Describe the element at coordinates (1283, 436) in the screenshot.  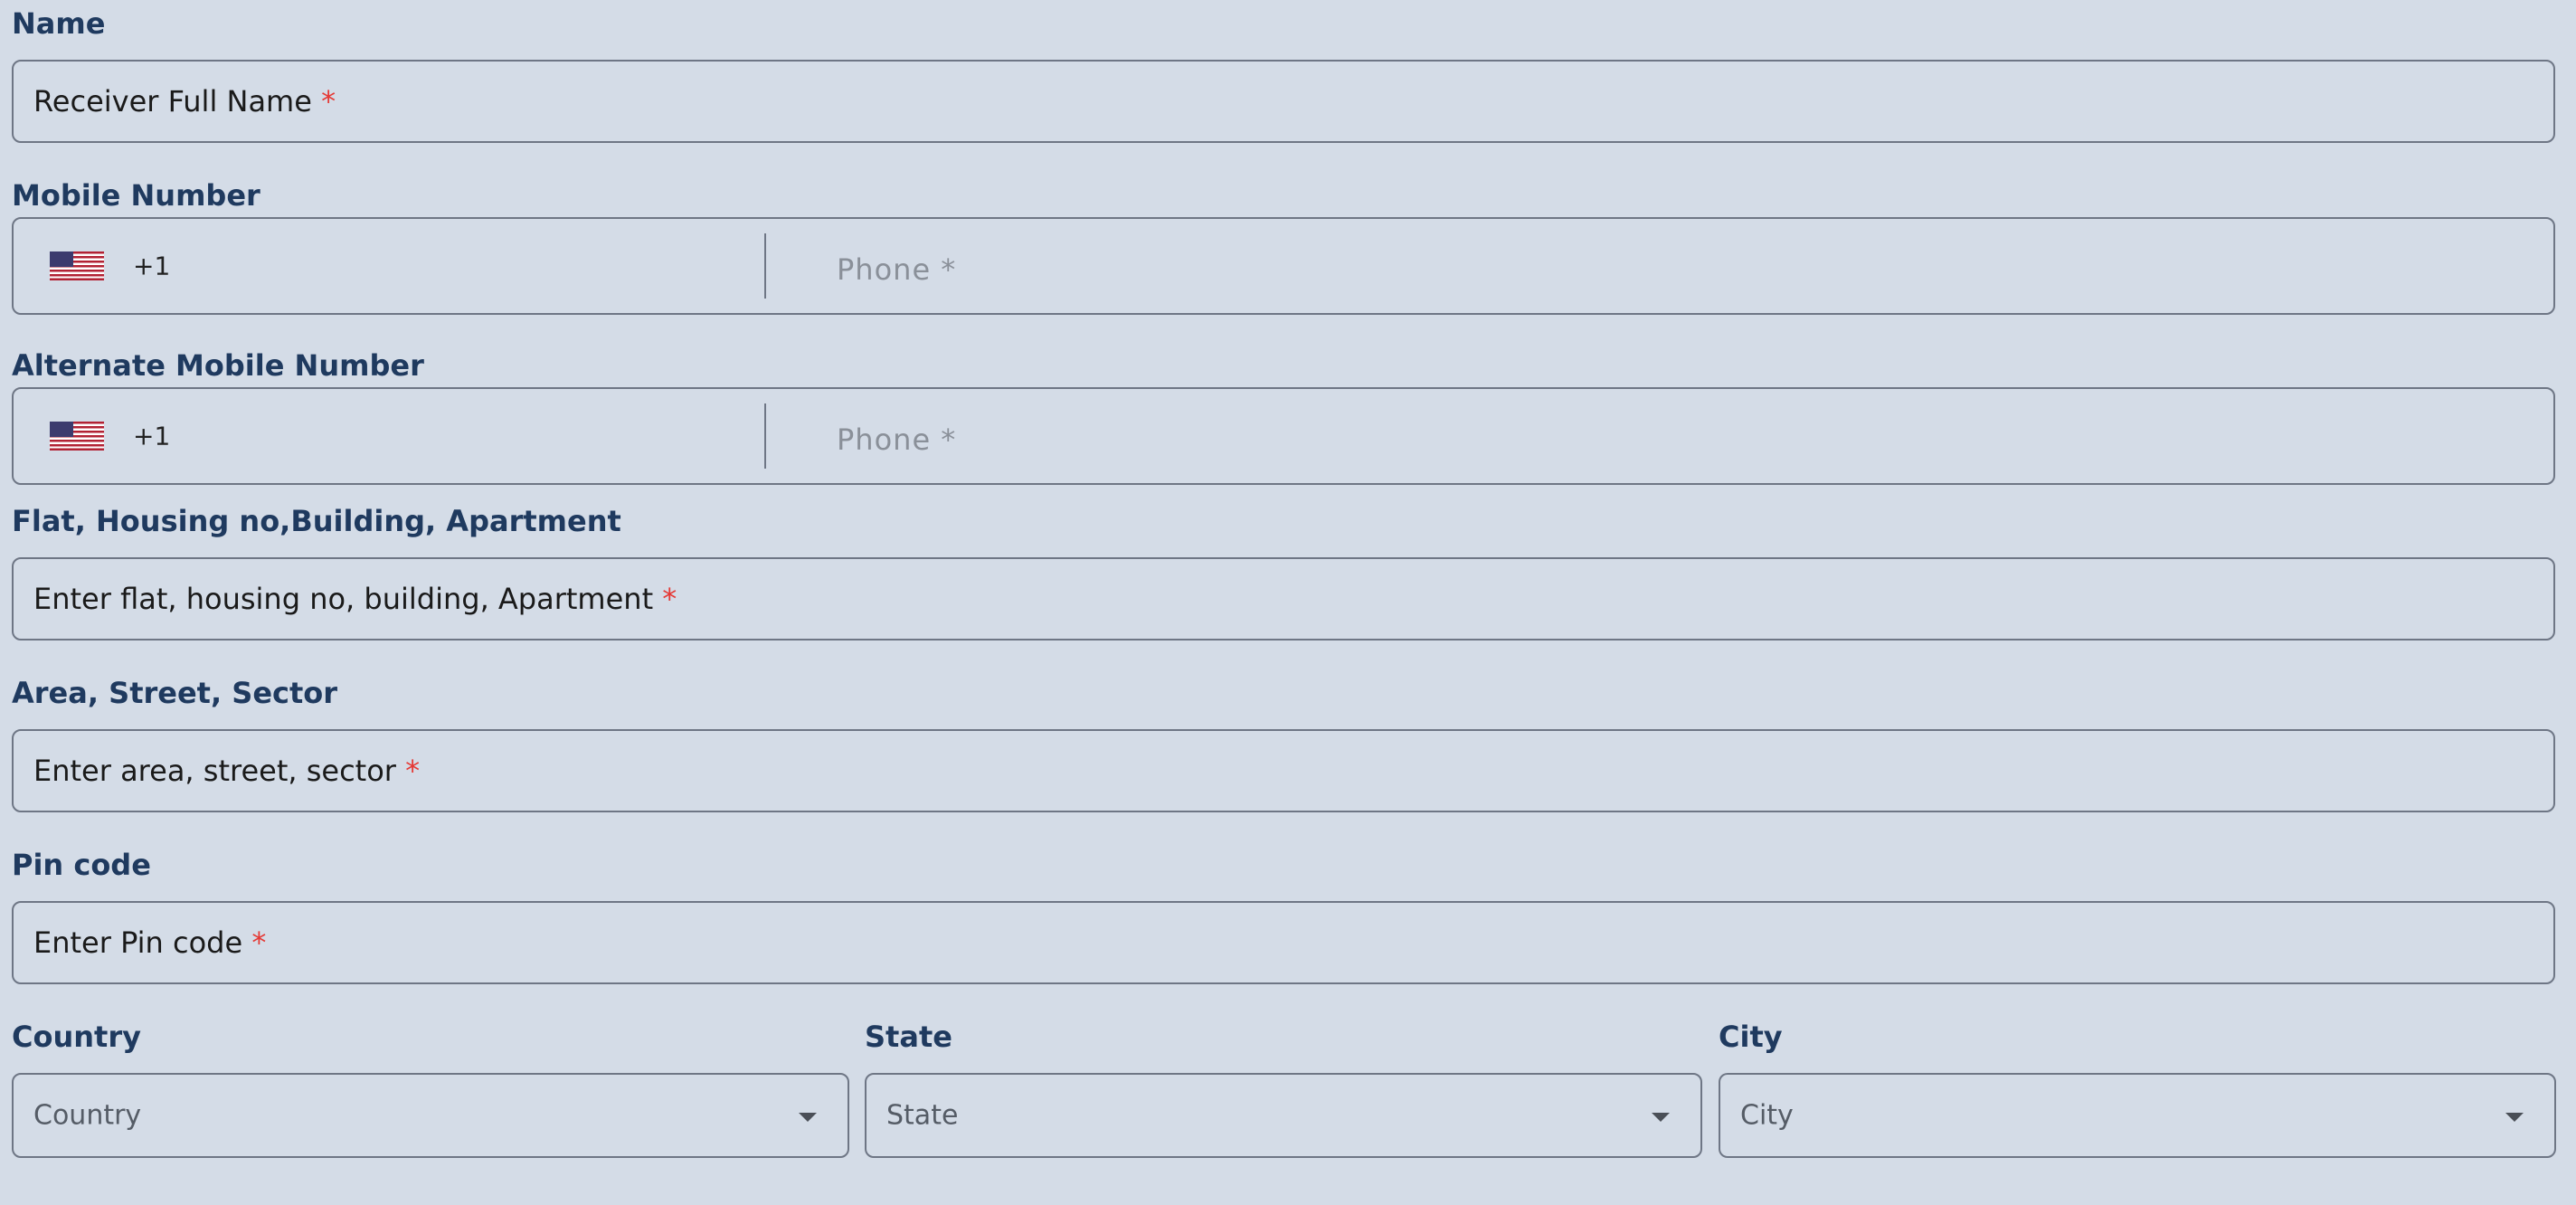
I see `alternate-mobile-field: +1 Phone *` at that location.